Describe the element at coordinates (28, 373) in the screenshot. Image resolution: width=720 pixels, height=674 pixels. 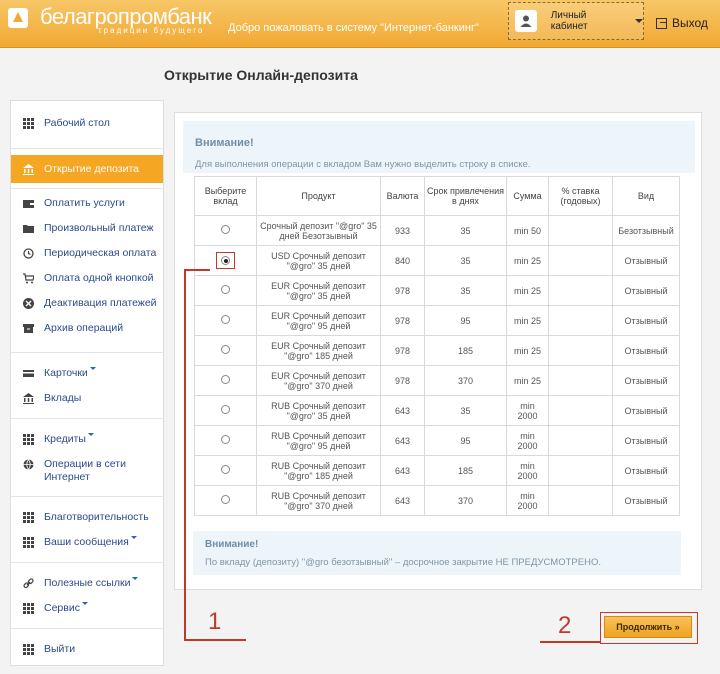
I see `card-icon` at that location.